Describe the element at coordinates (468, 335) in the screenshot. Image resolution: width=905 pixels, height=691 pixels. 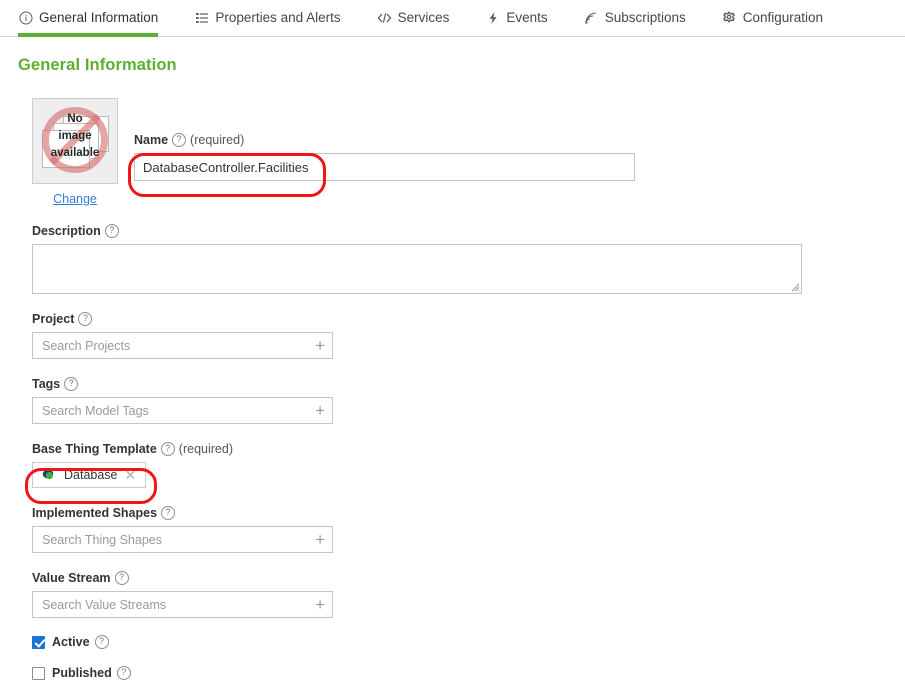
I see `project-field-group: Project ? Search Projects +` at that location.